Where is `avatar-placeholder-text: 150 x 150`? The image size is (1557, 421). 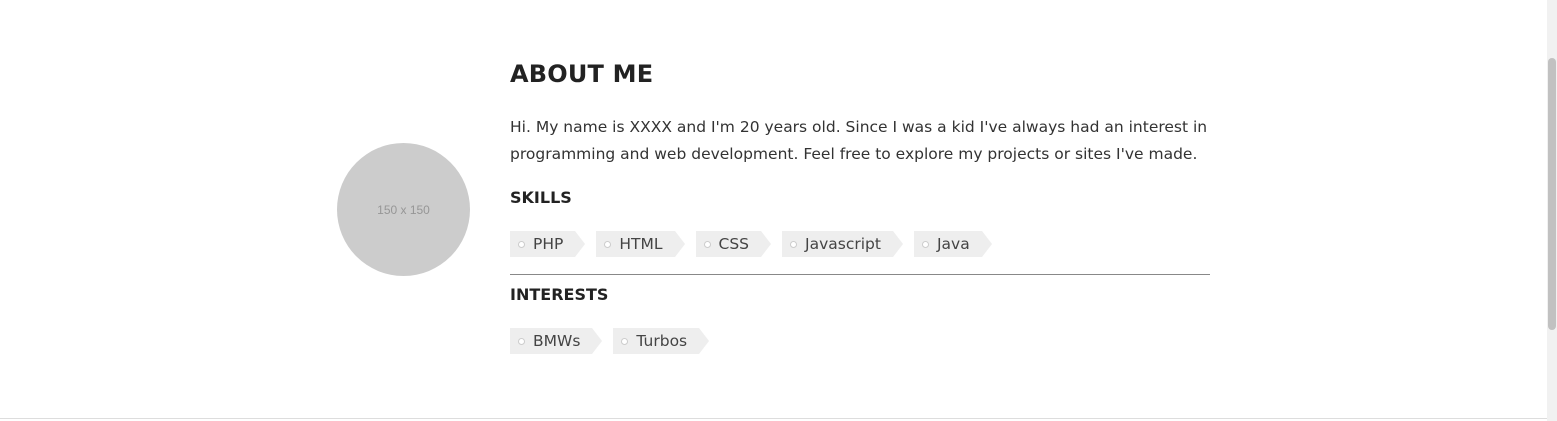
avatar-placeholder-text: 150 x 150 is located at coordinates (403, 209).